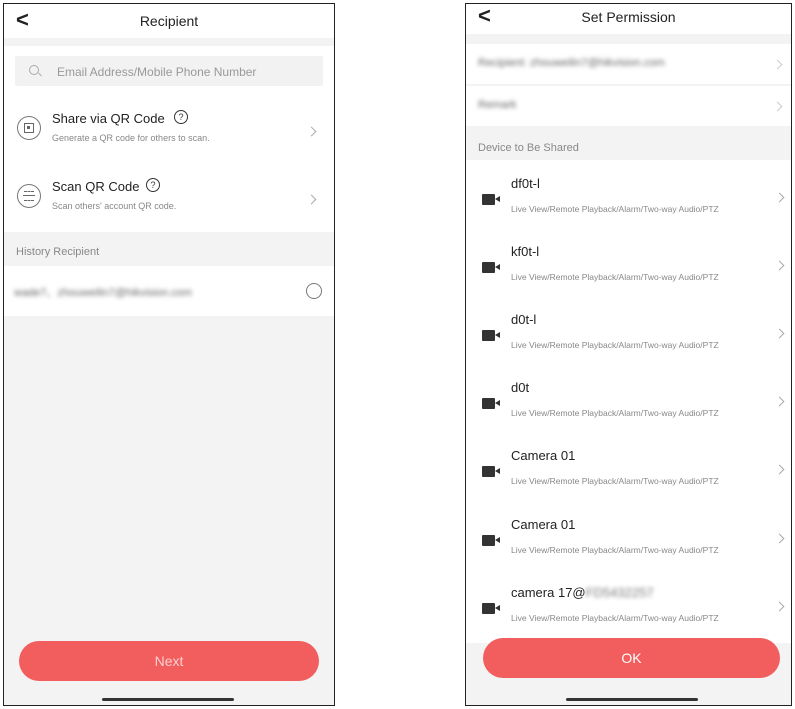  I want to click on scan-qr-title: Scan QR Code ?, so click(106, 186).